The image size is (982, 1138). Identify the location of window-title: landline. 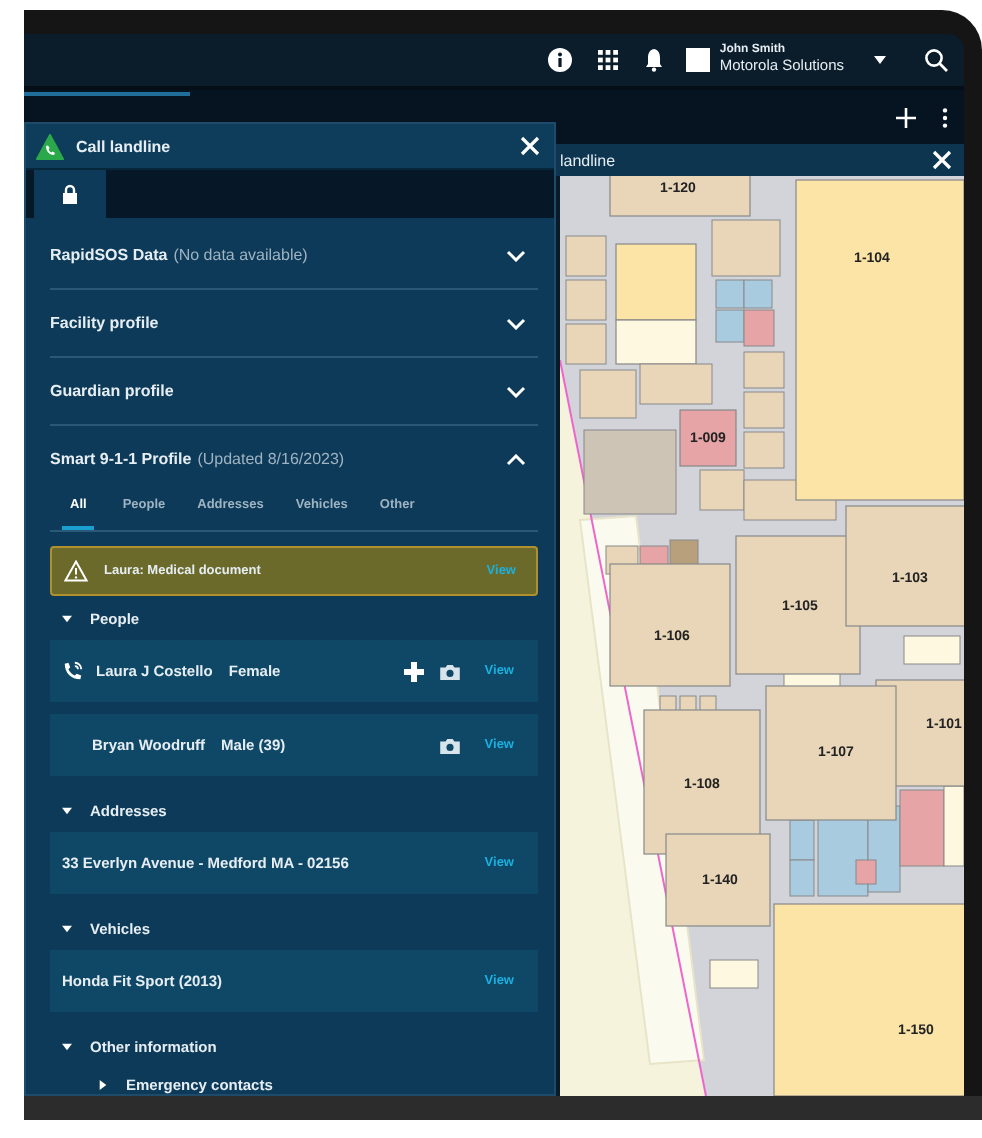
(589, 160).